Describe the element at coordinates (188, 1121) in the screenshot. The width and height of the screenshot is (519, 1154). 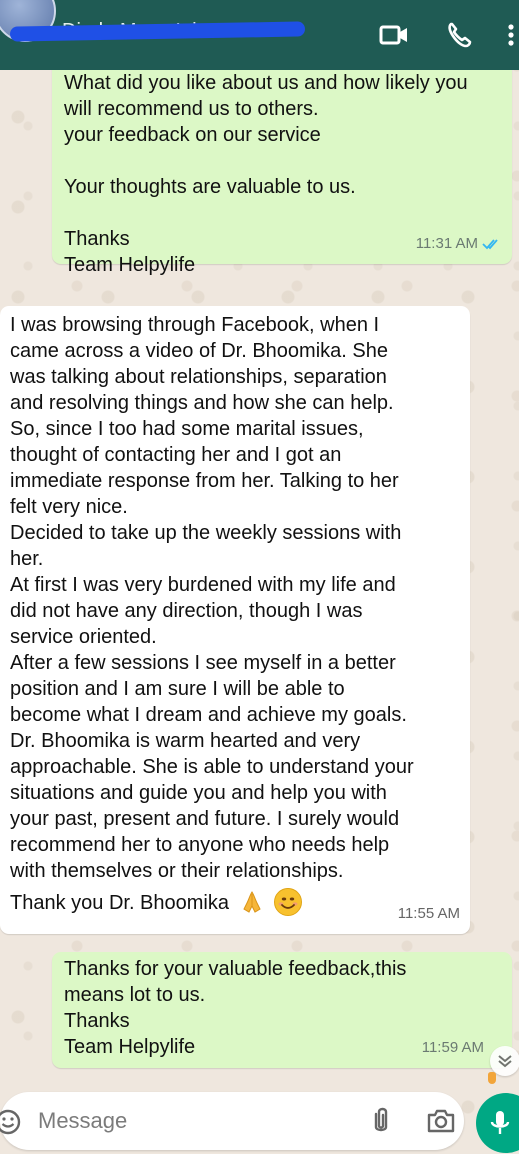
I see `message-input` at that location.